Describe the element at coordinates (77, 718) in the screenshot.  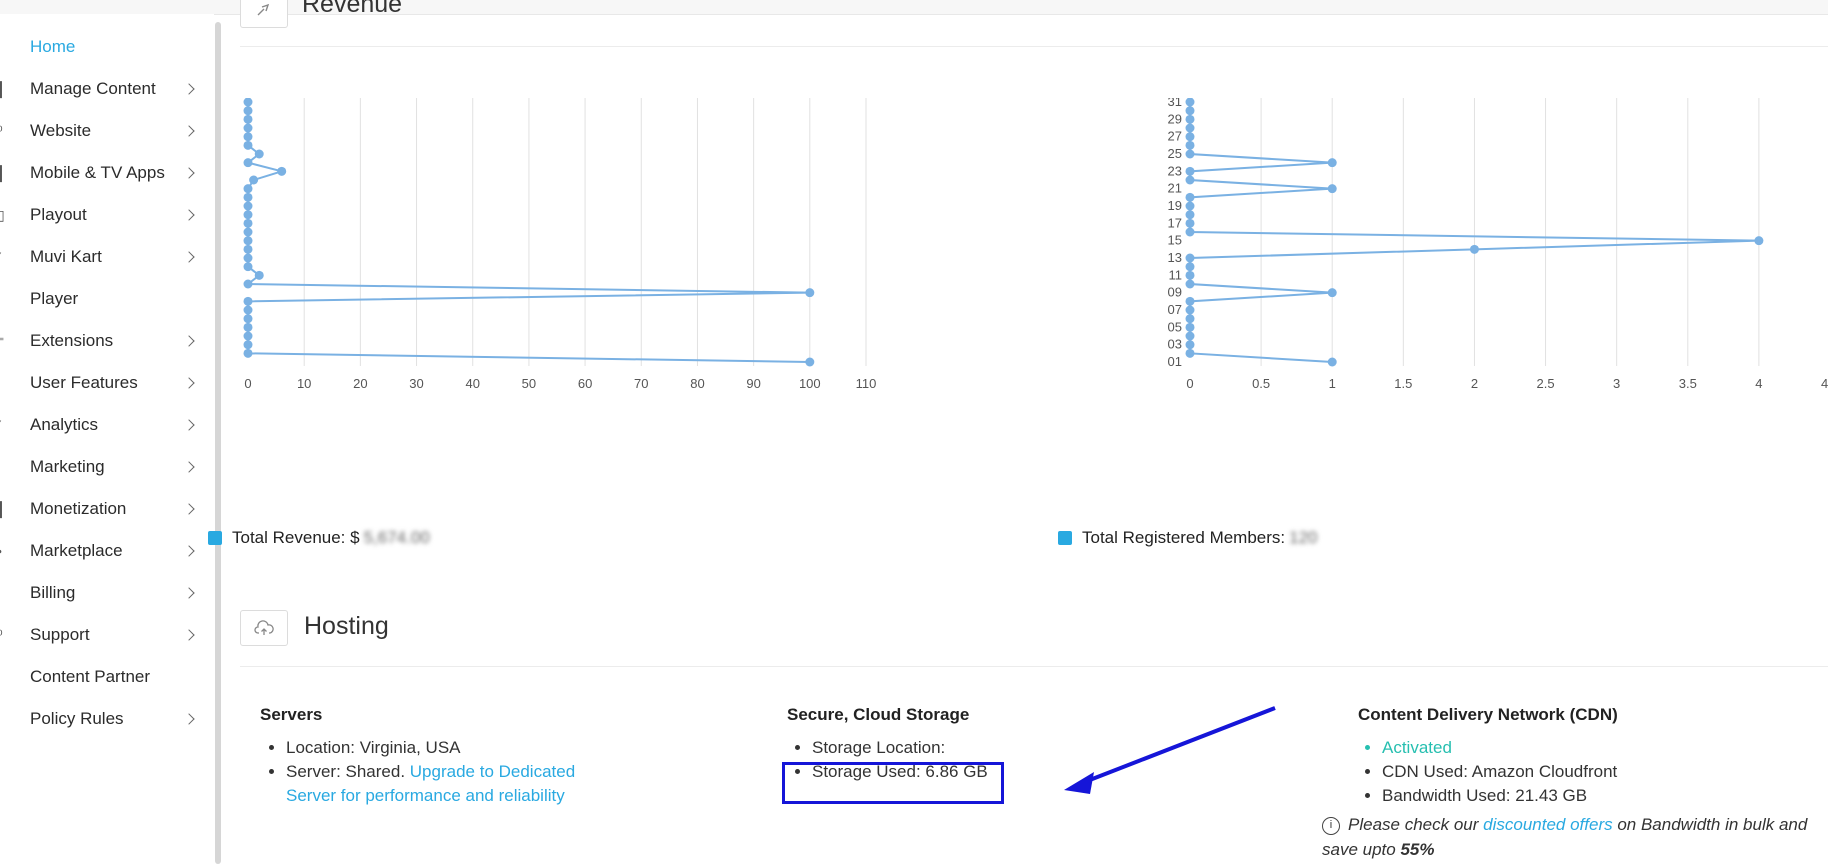
I see `sidebar-item-label: Policy Rules` at that location.